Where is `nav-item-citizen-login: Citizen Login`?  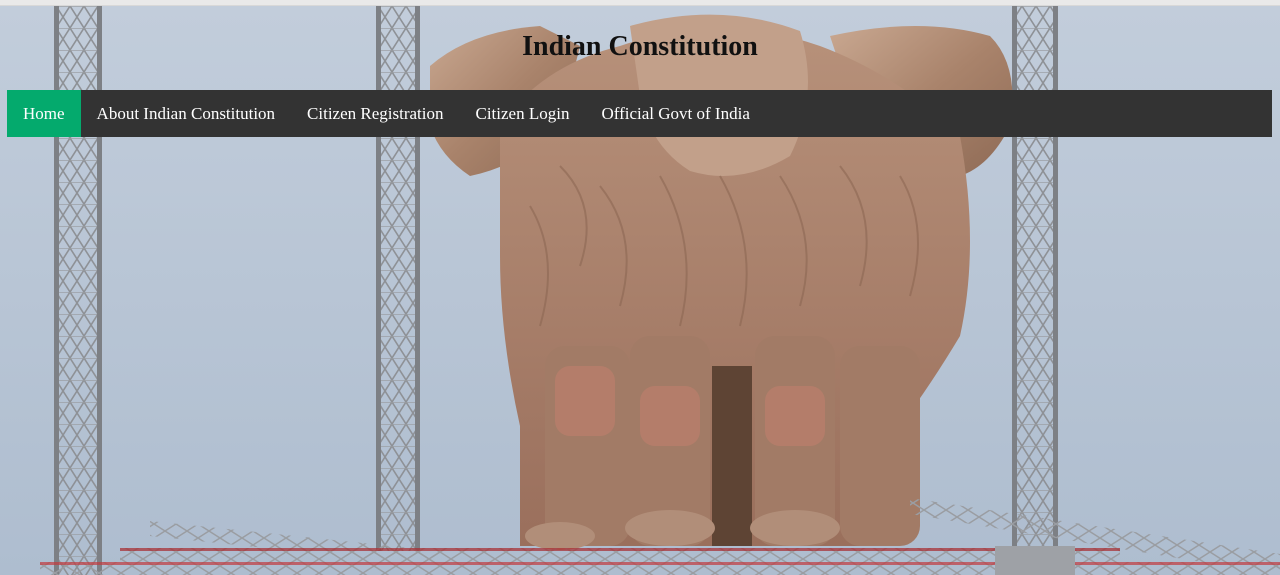 nav-item-citizen-login: Citizen Login is located at coordinates (523, 113).